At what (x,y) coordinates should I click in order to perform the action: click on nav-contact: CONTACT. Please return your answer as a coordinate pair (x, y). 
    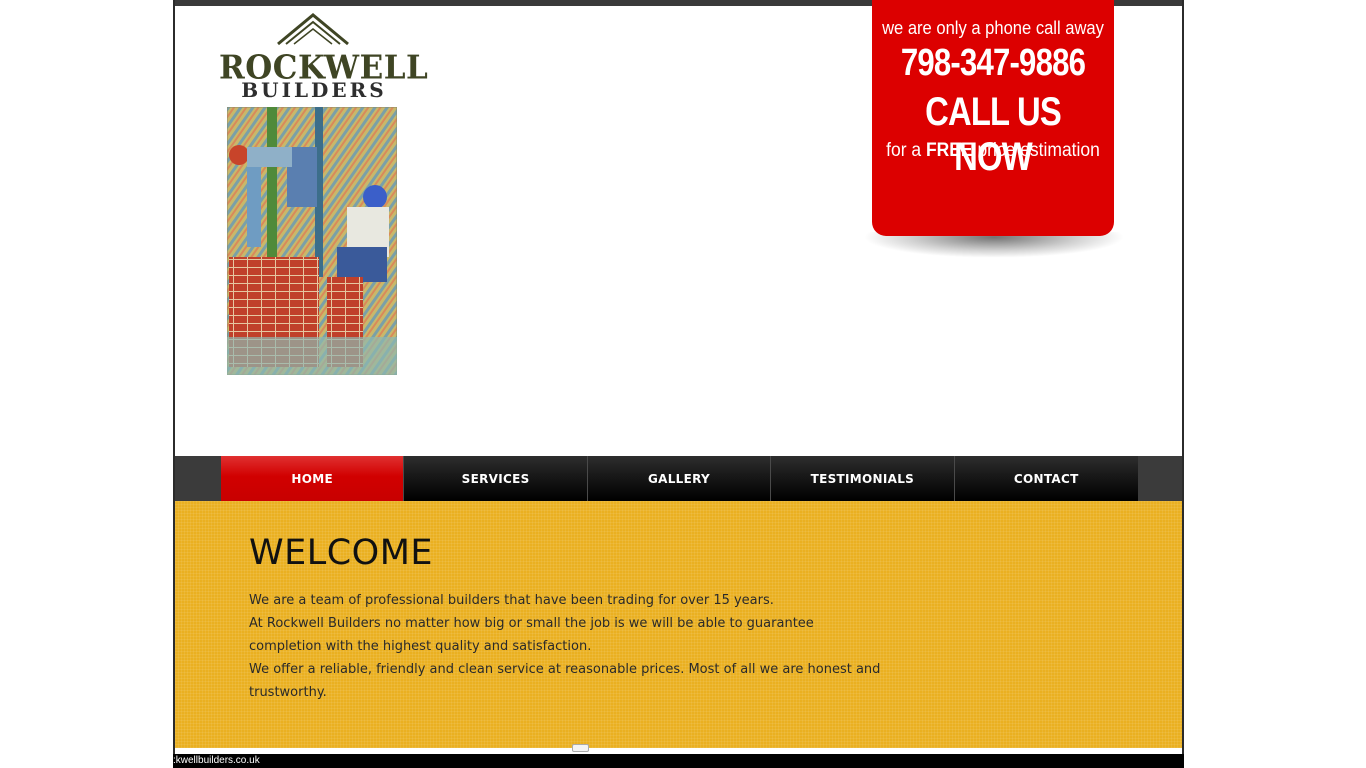
    Looking at the image, I should click on (1046, 478).